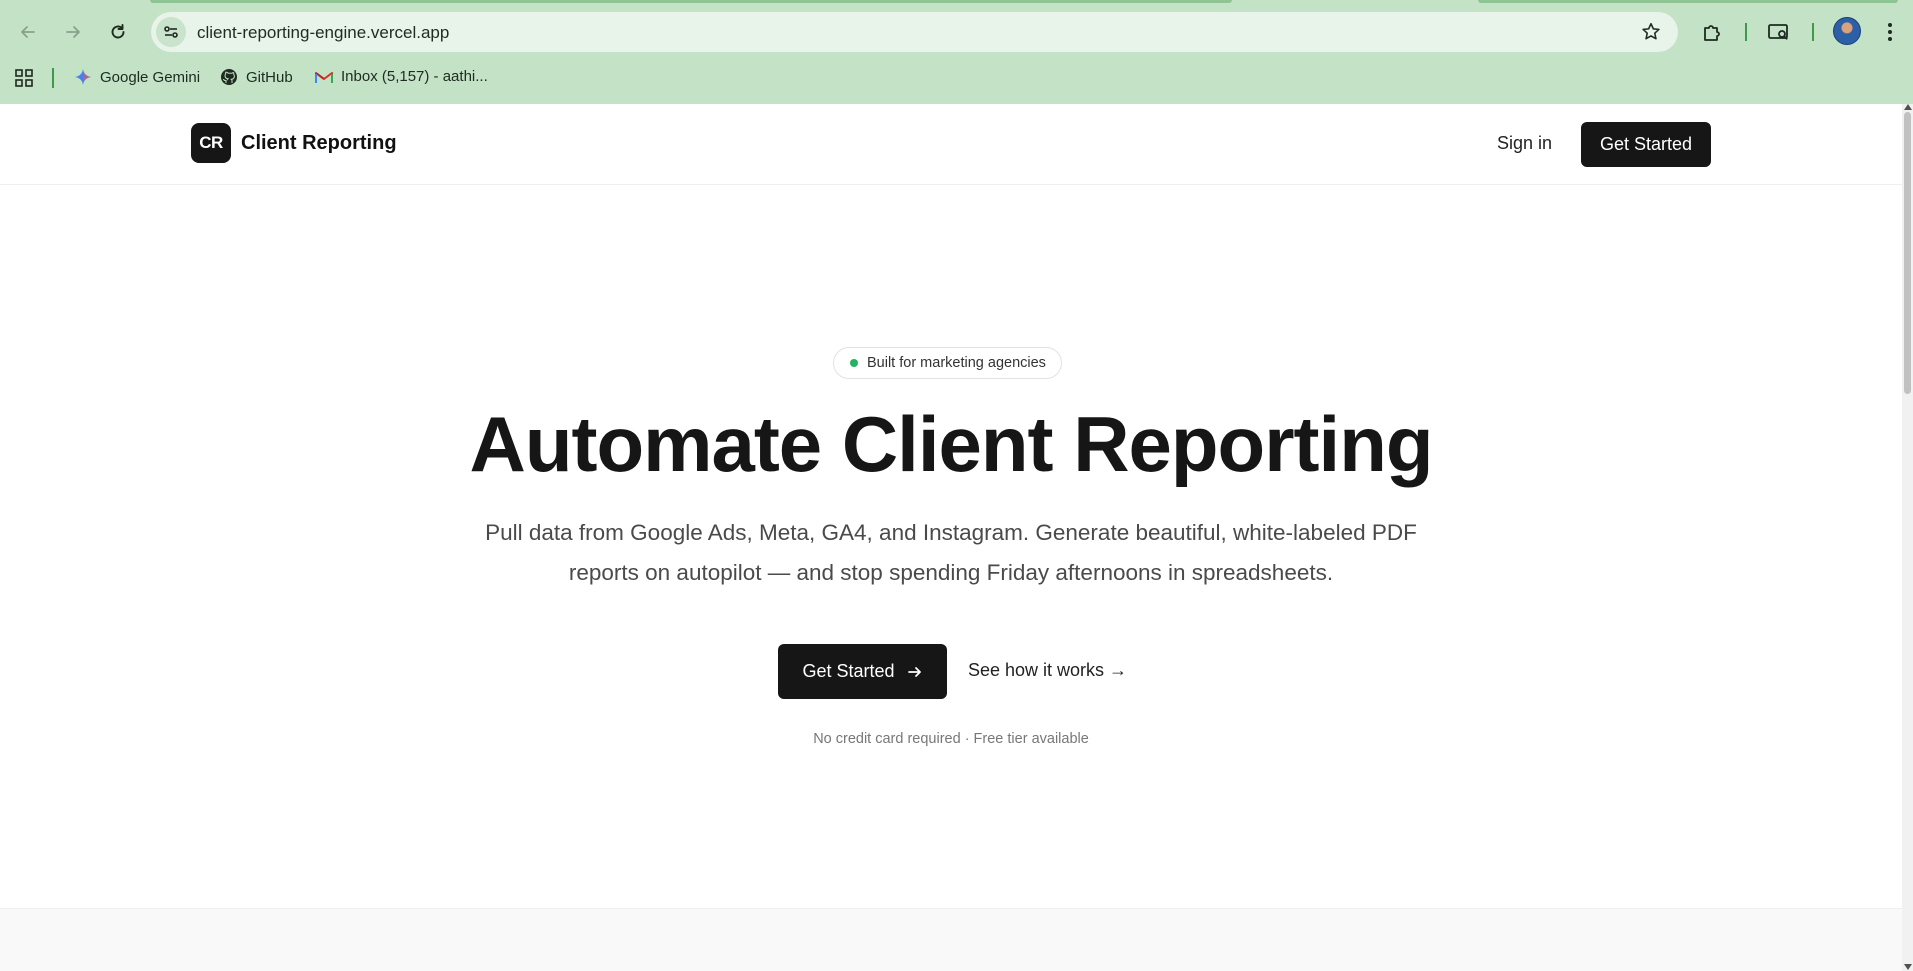 The image size is (1913, 971). I want to click on browser-toolbar: client-reporting-engine.vercel.app, so click(956, 32).